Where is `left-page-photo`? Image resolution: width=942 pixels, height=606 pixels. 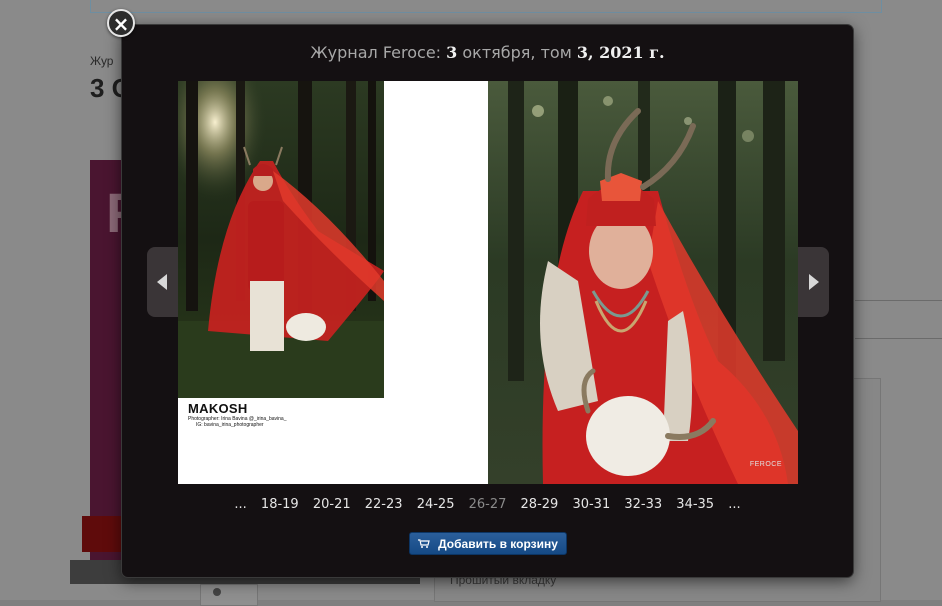 left-page-photo is located at coordinates (281, 239).